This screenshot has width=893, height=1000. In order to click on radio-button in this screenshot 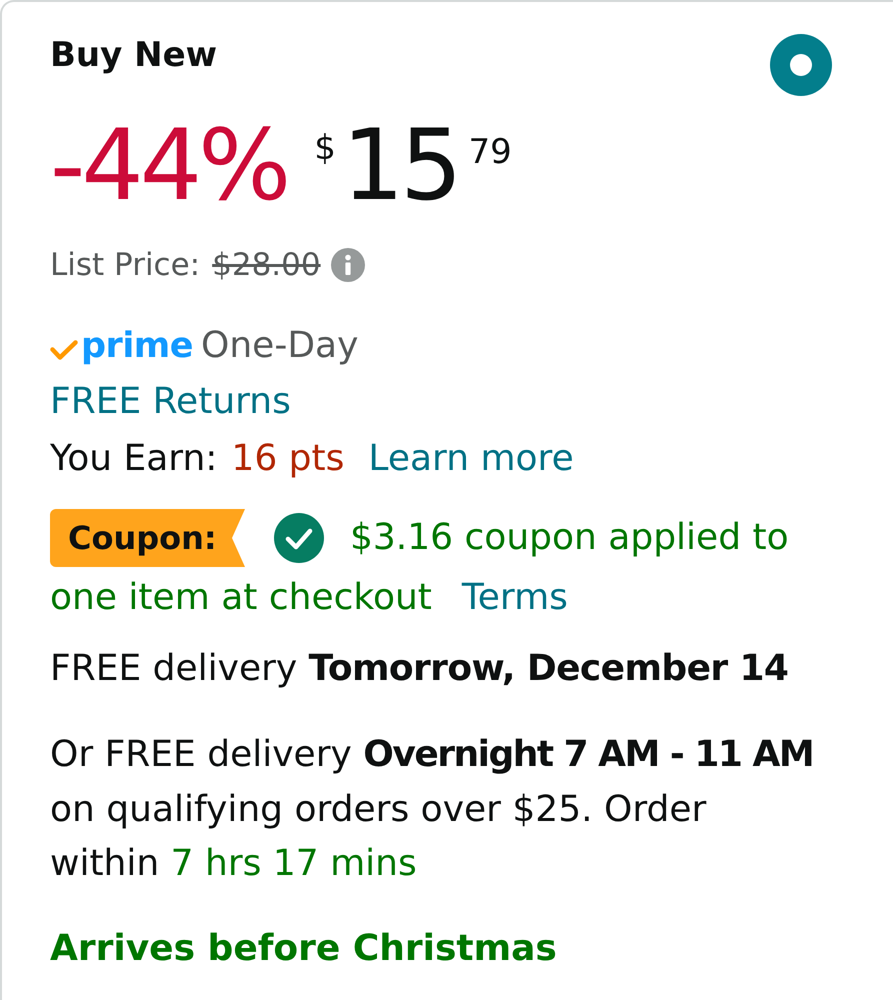, I will do `click(801, 65)`.